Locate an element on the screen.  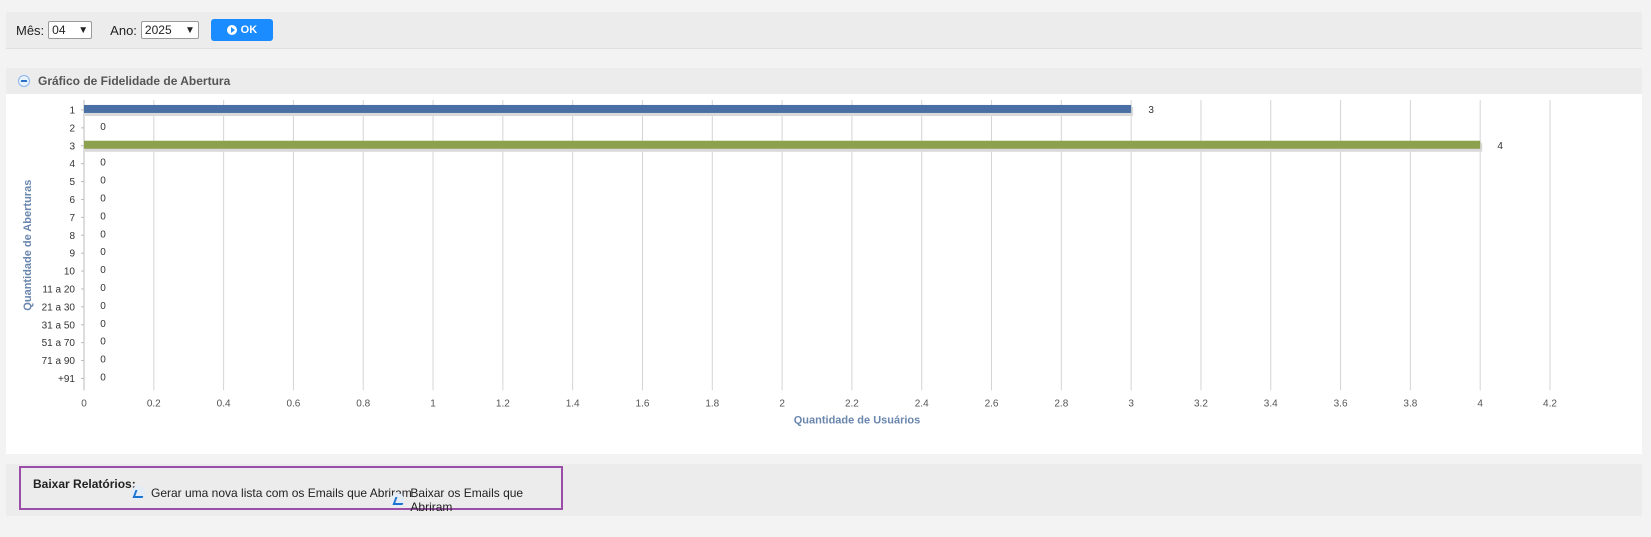
y-tick-label: 11 a 20 is located at coordinates (58, 289).